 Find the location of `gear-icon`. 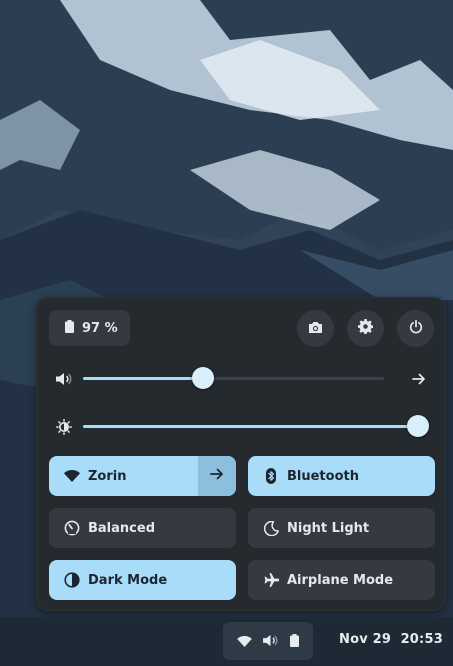

gear-icon is located at coordinates (366, 328).